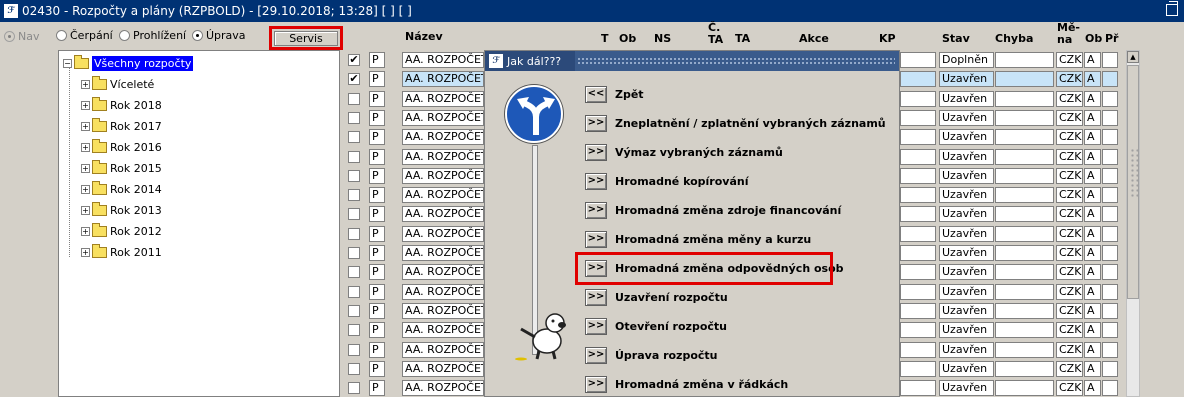 The width and height of the screenshot is (1184, 397). What do you see at coordinates (67, 63) in the screenshot?
I see `collapse-icon: −` at bounding box center [67, 63].